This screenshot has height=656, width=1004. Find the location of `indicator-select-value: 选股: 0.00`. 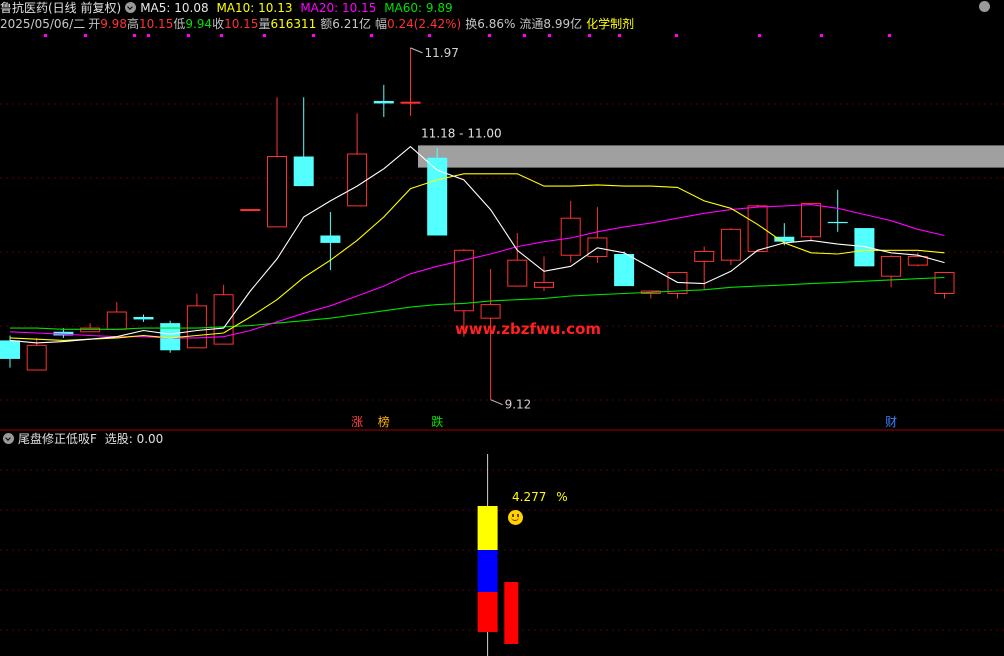

indicator-select-value: 选股: 0.00 is located at coordinates (134, 439).